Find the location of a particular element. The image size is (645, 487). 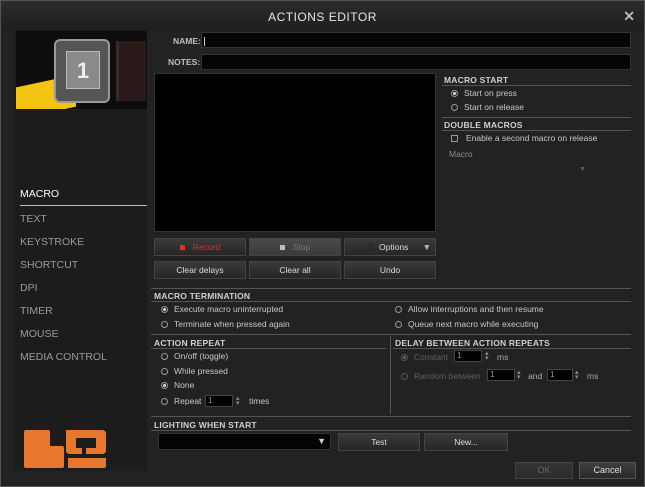

record-icon is located at coordinates (182, 247).